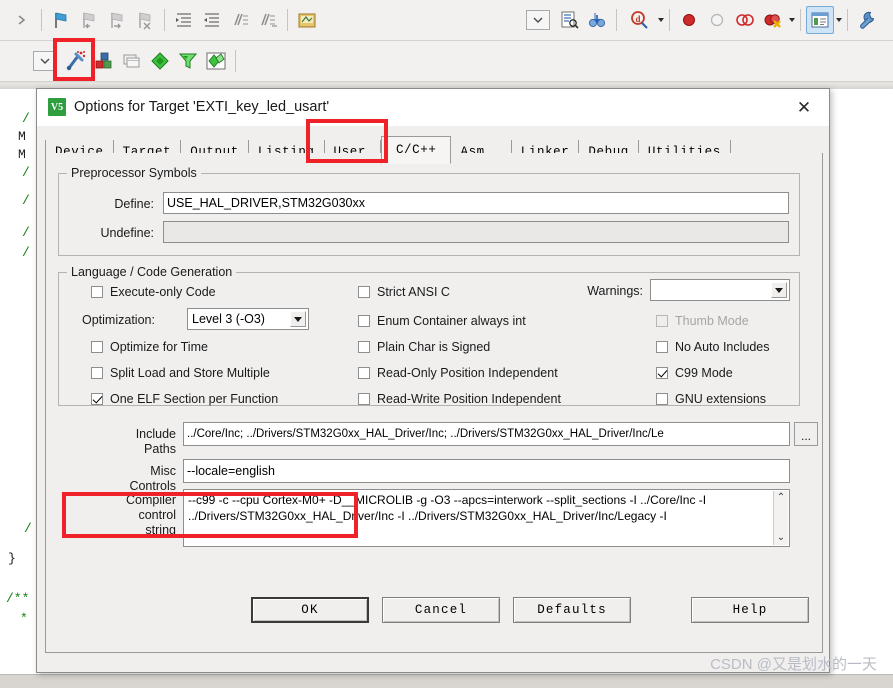 This screenshot has width=893, height=688. I want to click on checkbox-label: Optimize for Time, so click(159, 347).